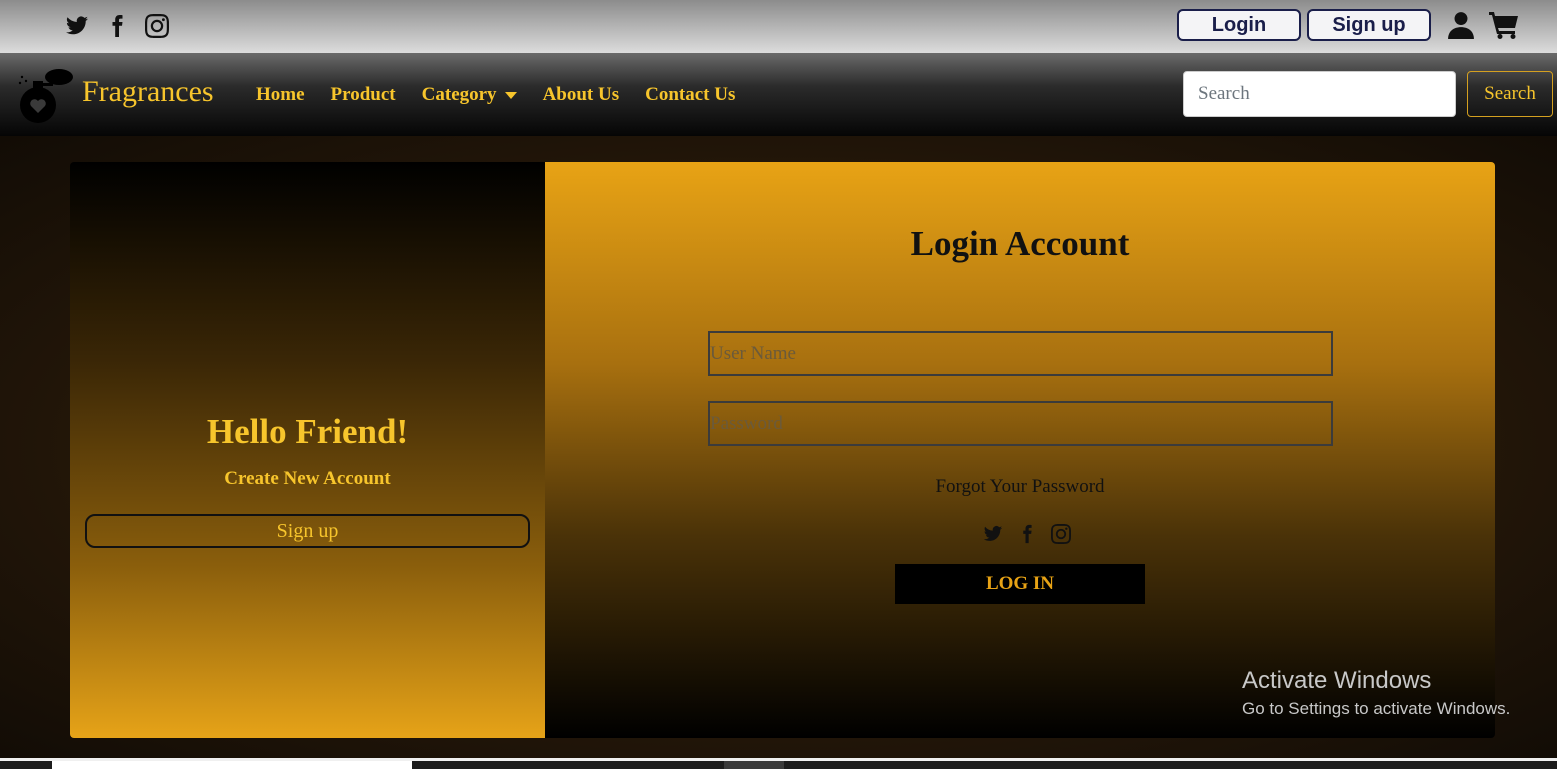 The width and height of the screenshot is (1557, 769). Describe the element at coordinates (1239, 25) in the screenshot. I see `login-button: Login` at that location.